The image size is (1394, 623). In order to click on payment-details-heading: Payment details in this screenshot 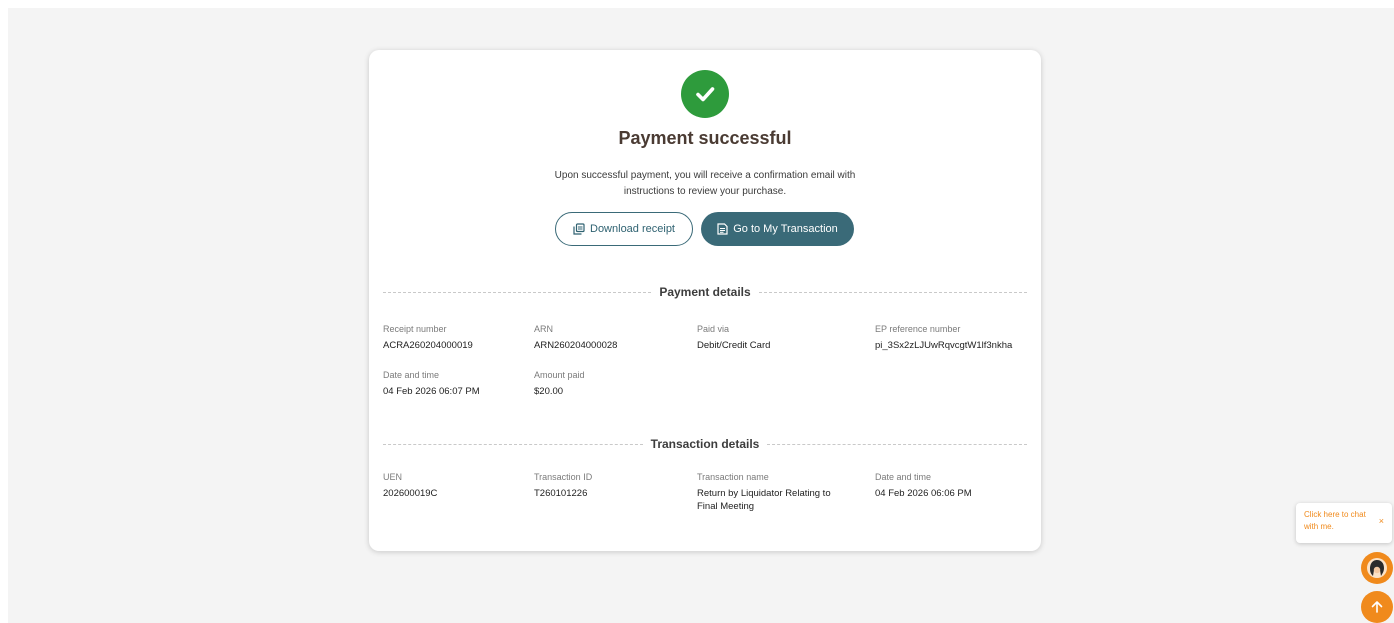, I will do `click(705, 292)`.